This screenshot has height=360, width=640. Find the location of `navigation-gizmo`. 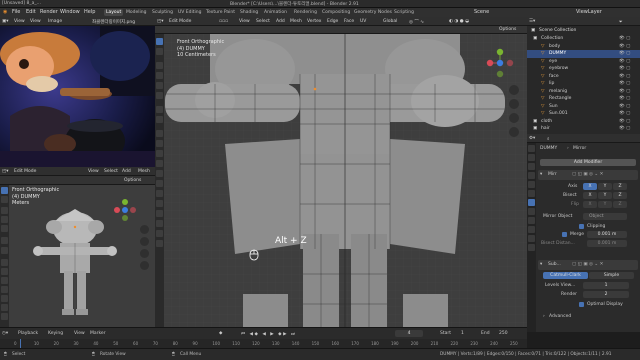

navigation-gizmo is located at coordinates (500, 63).